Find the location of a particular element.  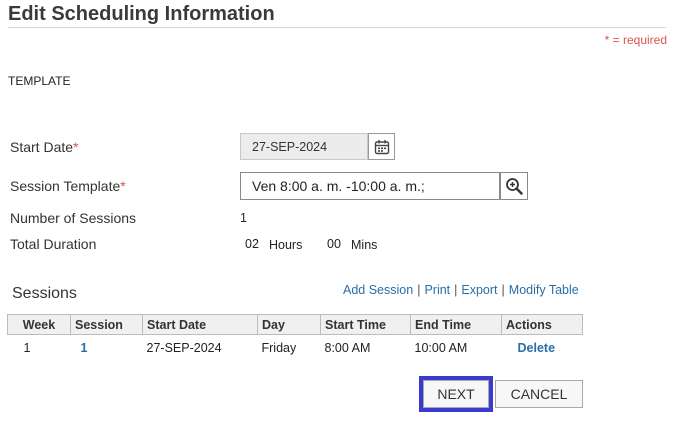

cell-start-time: 8:00 AM is located at coordinates (347, 348).